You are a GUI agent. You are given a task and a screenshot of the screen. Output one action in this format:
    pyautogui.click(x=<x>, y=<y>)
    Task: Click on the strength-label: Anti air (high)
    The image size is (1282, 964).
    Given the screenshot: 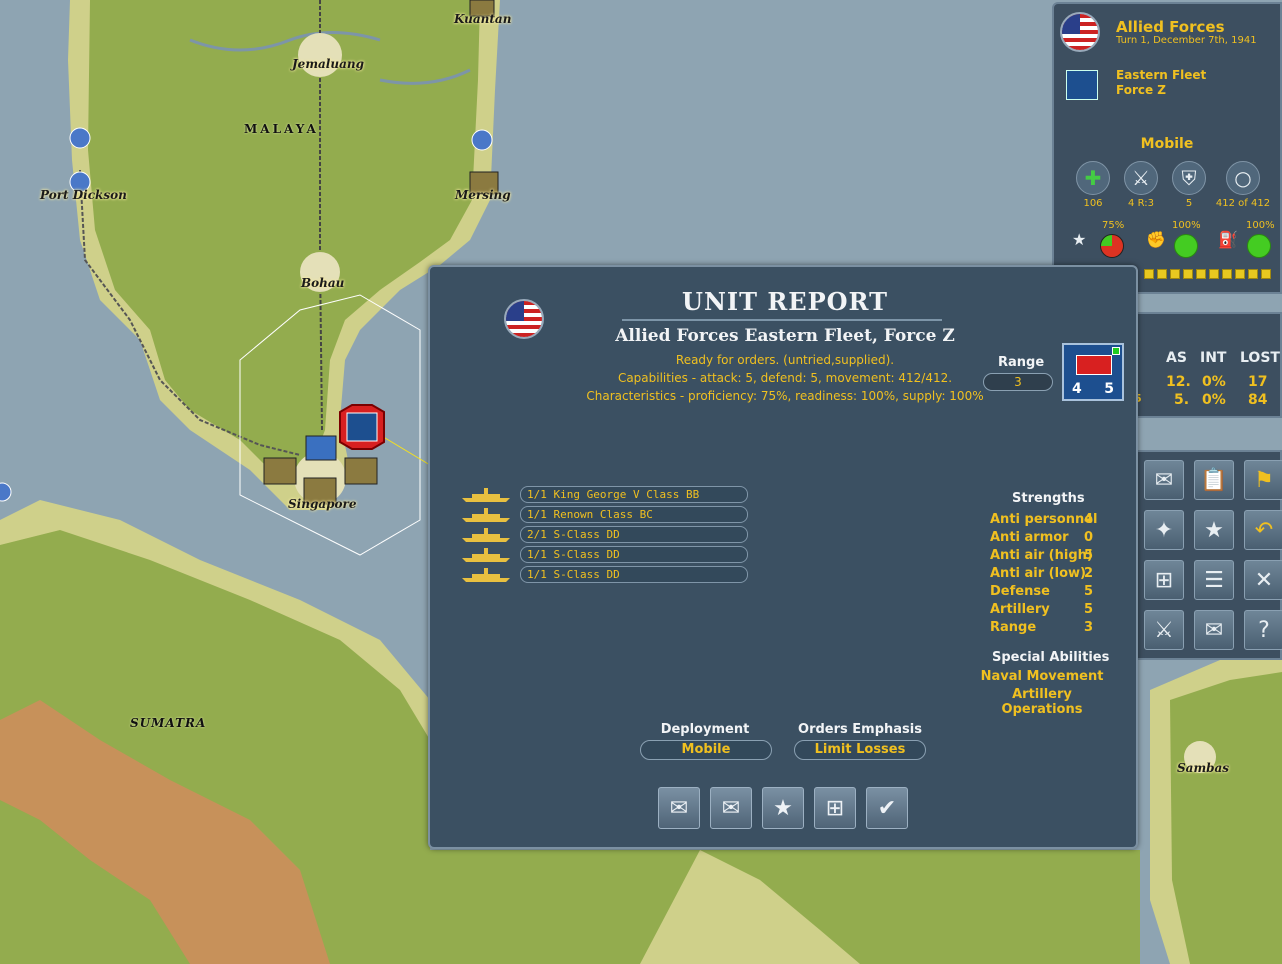 What is the action you would take?
    pyautogui.click(x=1041, y=555)
    